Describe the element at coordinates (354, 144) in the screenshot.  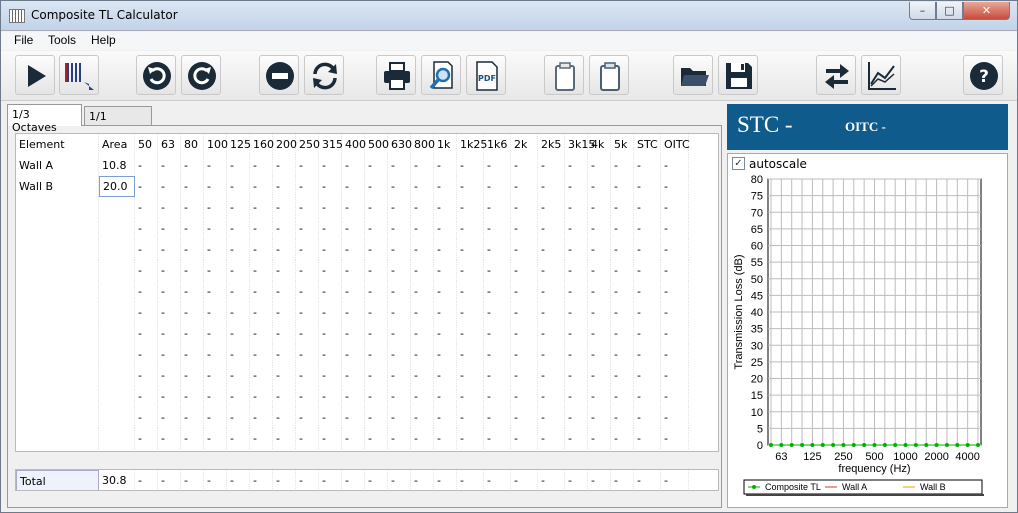
I see `column-header: 400` at that location.